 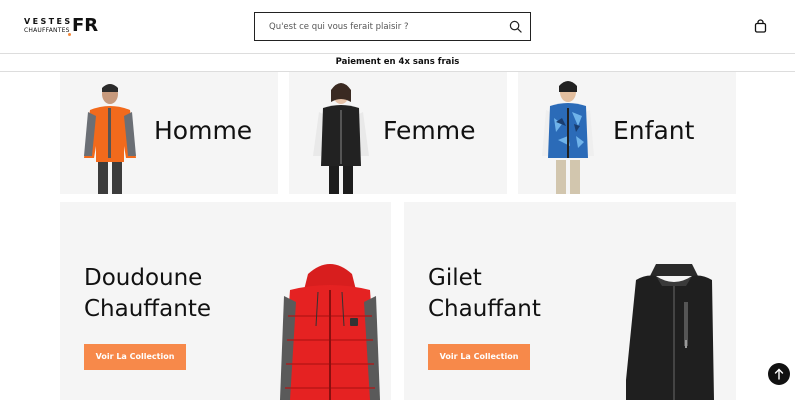 What do you see at coordinates (147, 294) in the screenshot?
I see `collection-title-doudoune: Doudoune Chauffante` at bounding box center [147, 294].